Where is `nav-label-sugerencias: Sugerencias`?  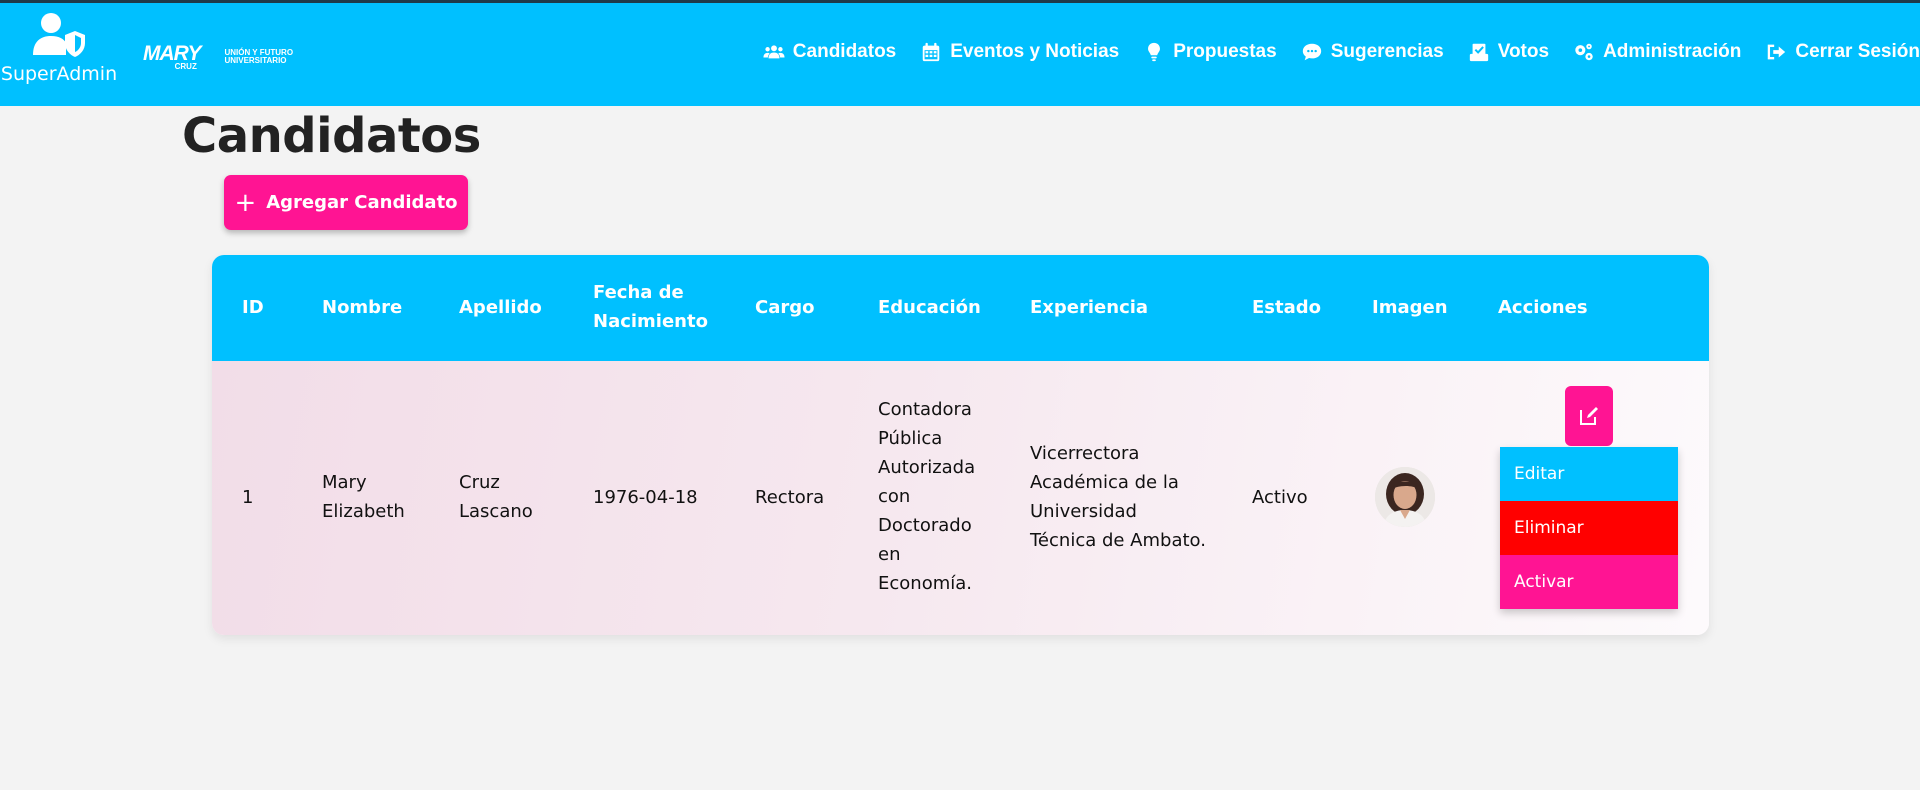
nav-label-sugerencias: Sugerencias is located at coordinates (1387, 51).